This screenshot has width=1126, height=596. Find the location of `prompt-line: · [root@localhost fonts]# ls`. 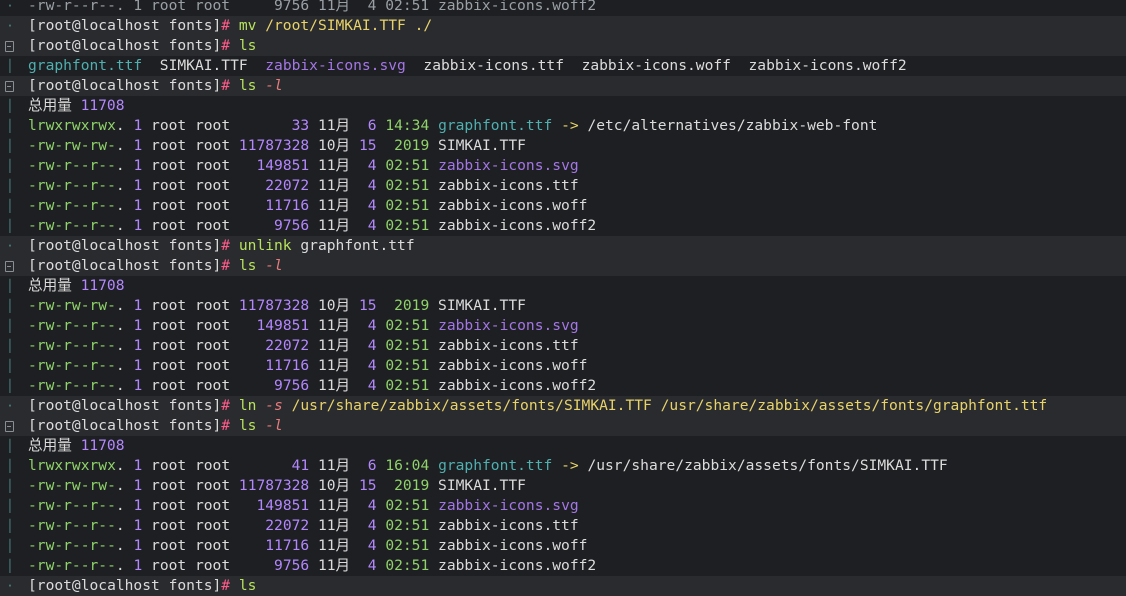

prompt-line: · [root@localhost fonts]# ls is located at coordinates (563, 586).